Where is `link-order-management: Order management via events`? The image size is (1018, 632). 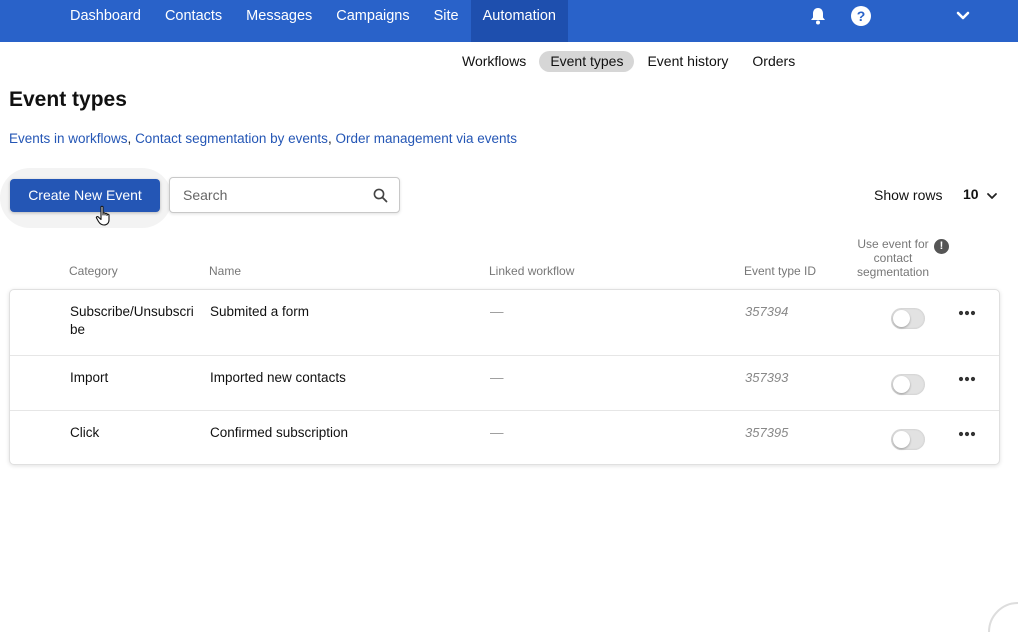 link-order-management: Order management via events is located at coordinates (426, 138).